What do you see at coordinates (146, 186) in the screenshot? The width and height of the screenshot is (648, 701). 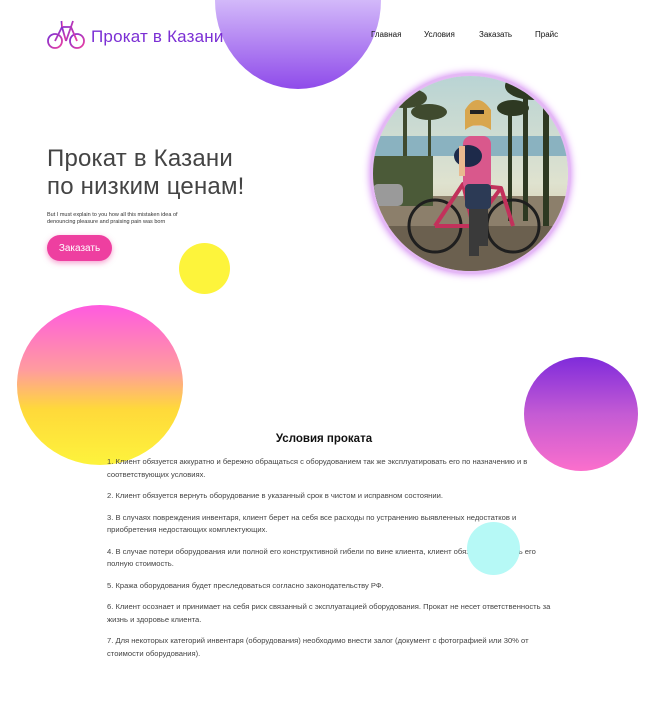 I see `hero-title-line-2: по низким ценам!` at bounding box center [146, 186].